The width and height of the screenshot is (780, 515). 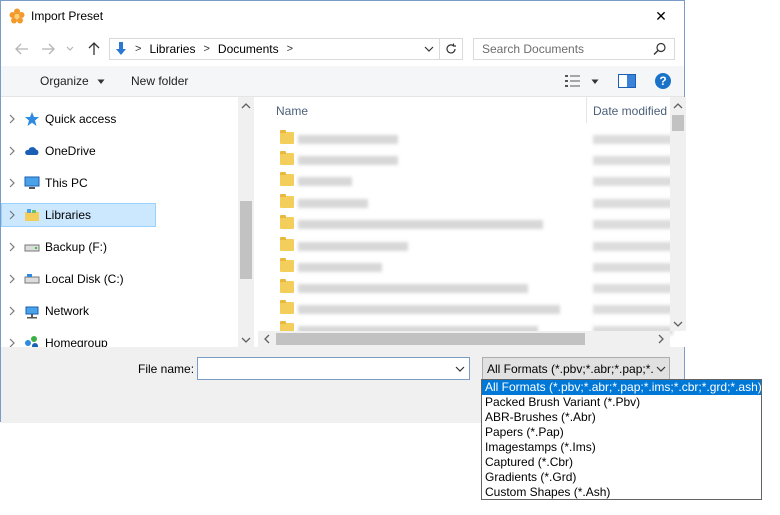 I want to click on address-row: > Libraries > Documents >, so click(x=342, y=49).